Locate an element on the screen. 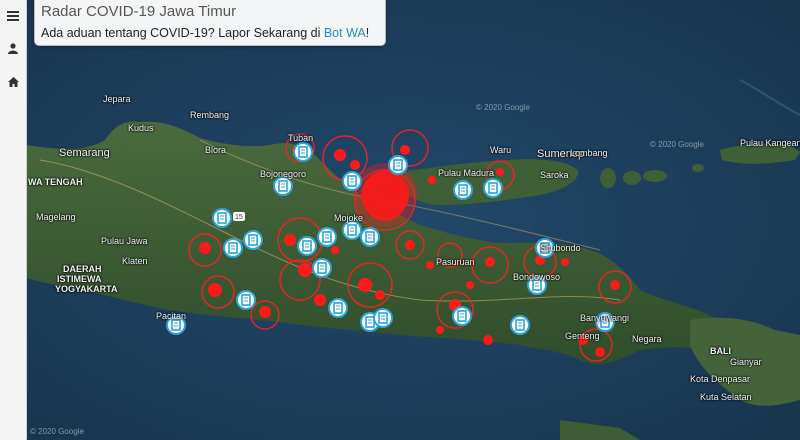 The height and width of the screenshot is (440, 800). place-label-semarang: Semarang is located at coordinates (84, 153).